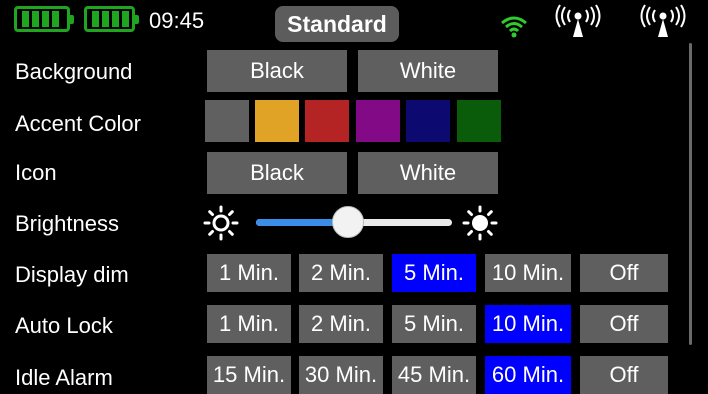 The width and height of the screenshot is (708, 394). I want to click on icon-white-button: White, so click(428, 173).